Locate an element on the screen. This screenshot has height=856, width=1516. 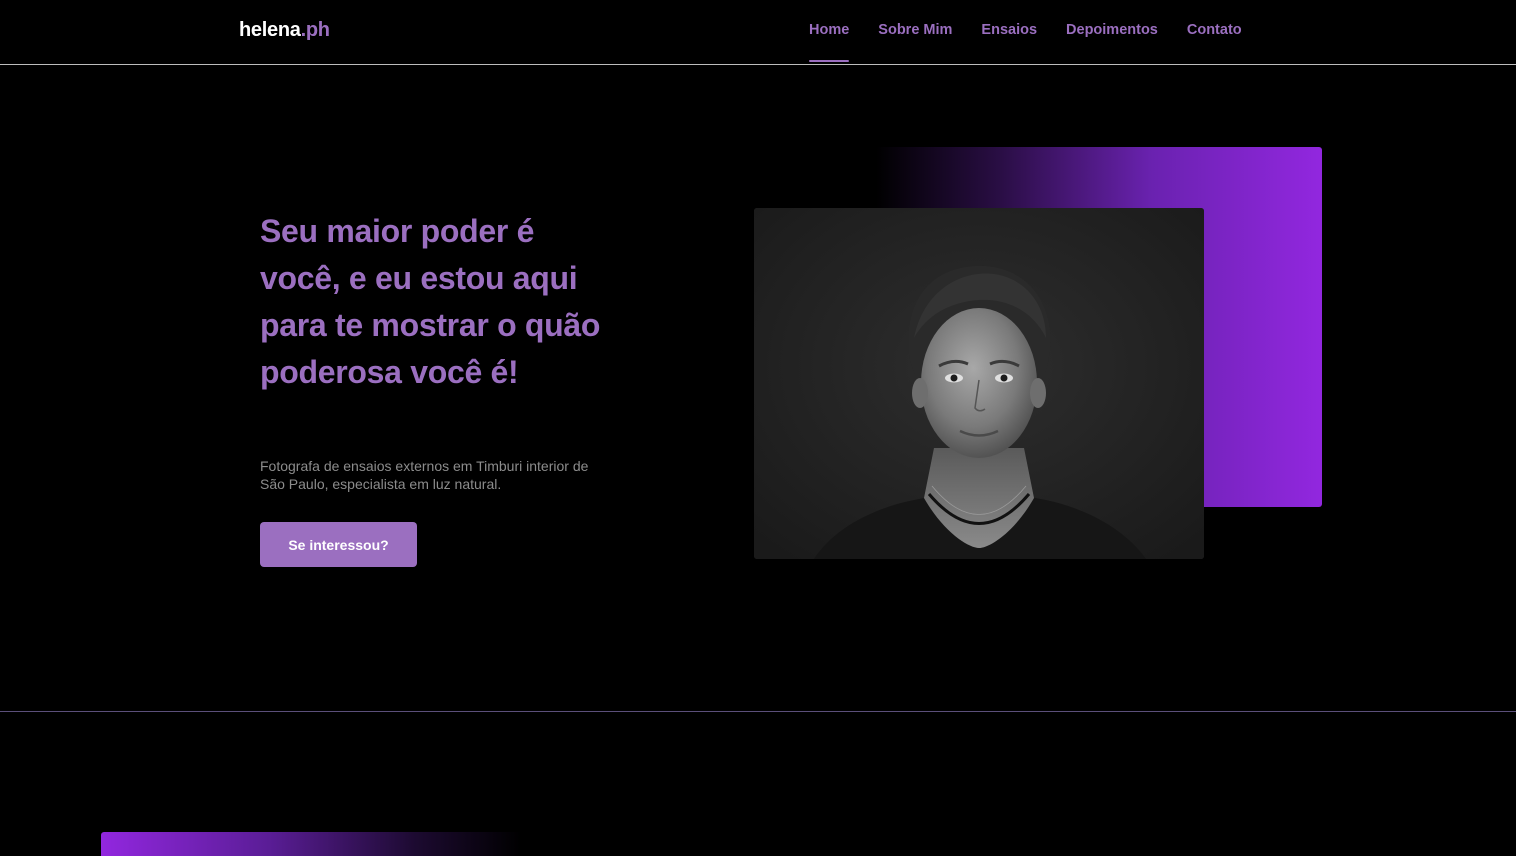
logo-main: helena is located at coordinates (270, 30).